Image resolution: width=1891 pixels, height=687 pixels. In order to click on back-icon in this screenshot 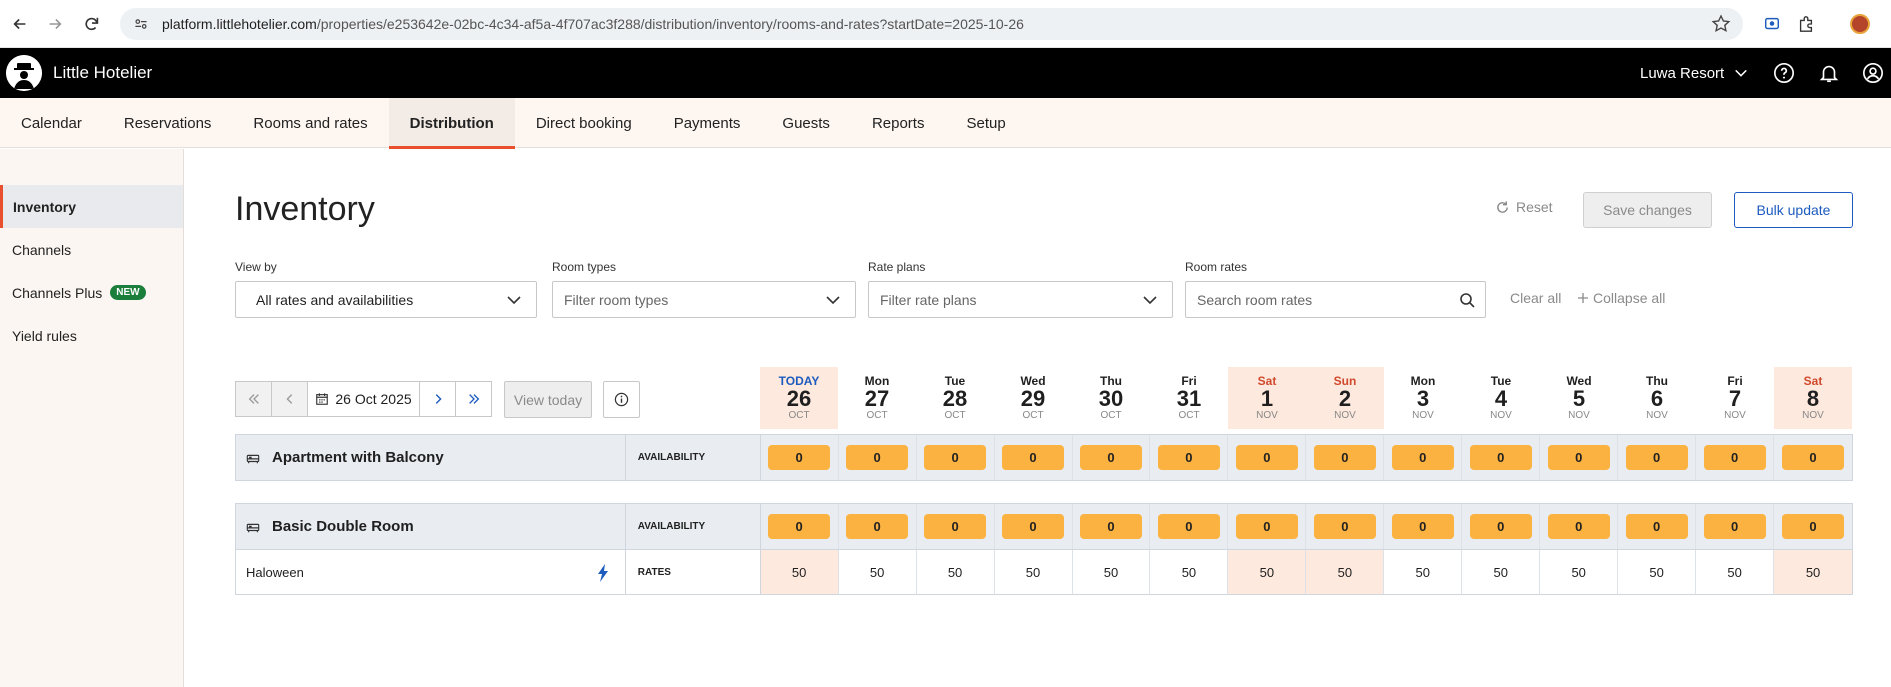, I will do `click(20, 24)`.